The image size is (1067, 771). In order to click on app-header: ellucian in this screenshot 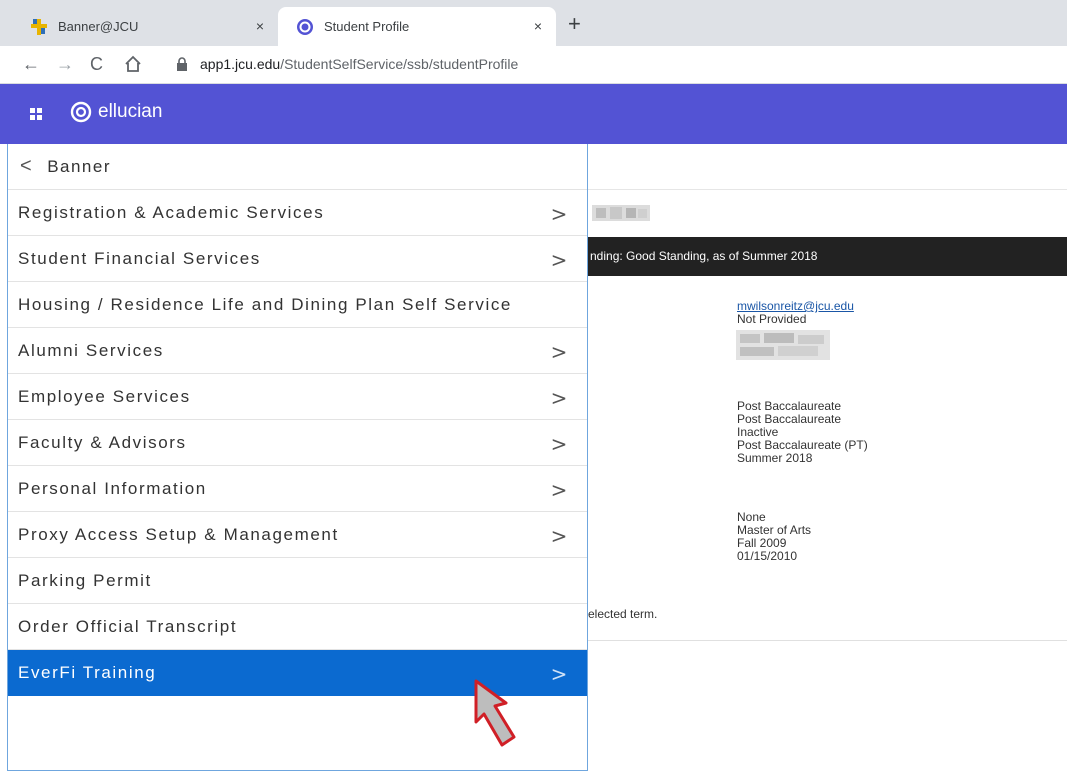, I will do `click(533, 114)`.